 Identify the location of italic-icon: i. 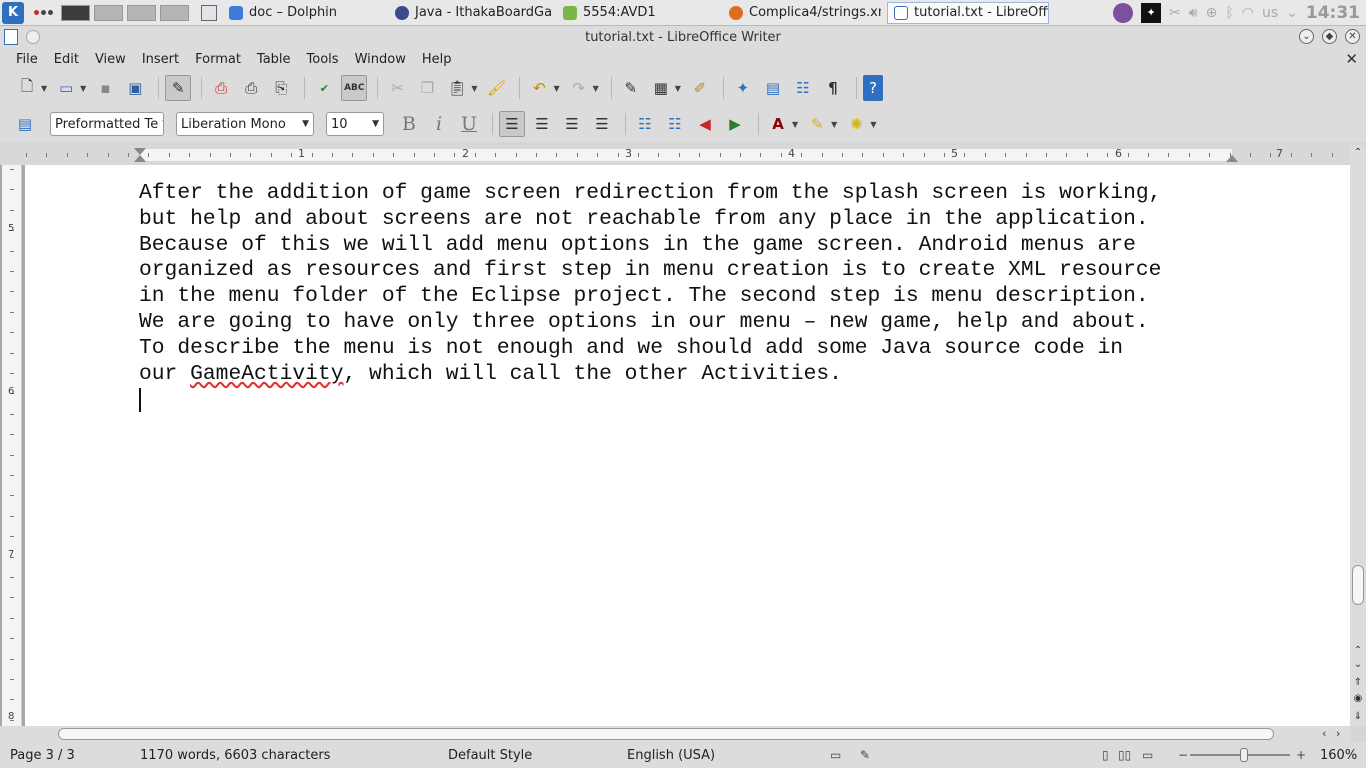
(439, 124).